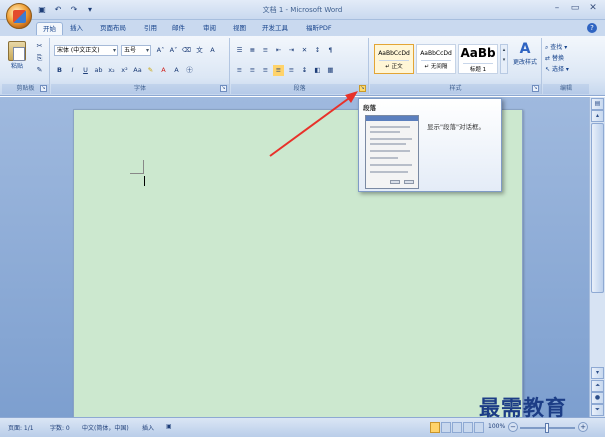 Image resolution: width=605 pixels, height=437 pixels. What do you see at coordinates (148, 427) in the screenshot?
I see `status-insert-mode: 插入` at bounding box center [148, 427].